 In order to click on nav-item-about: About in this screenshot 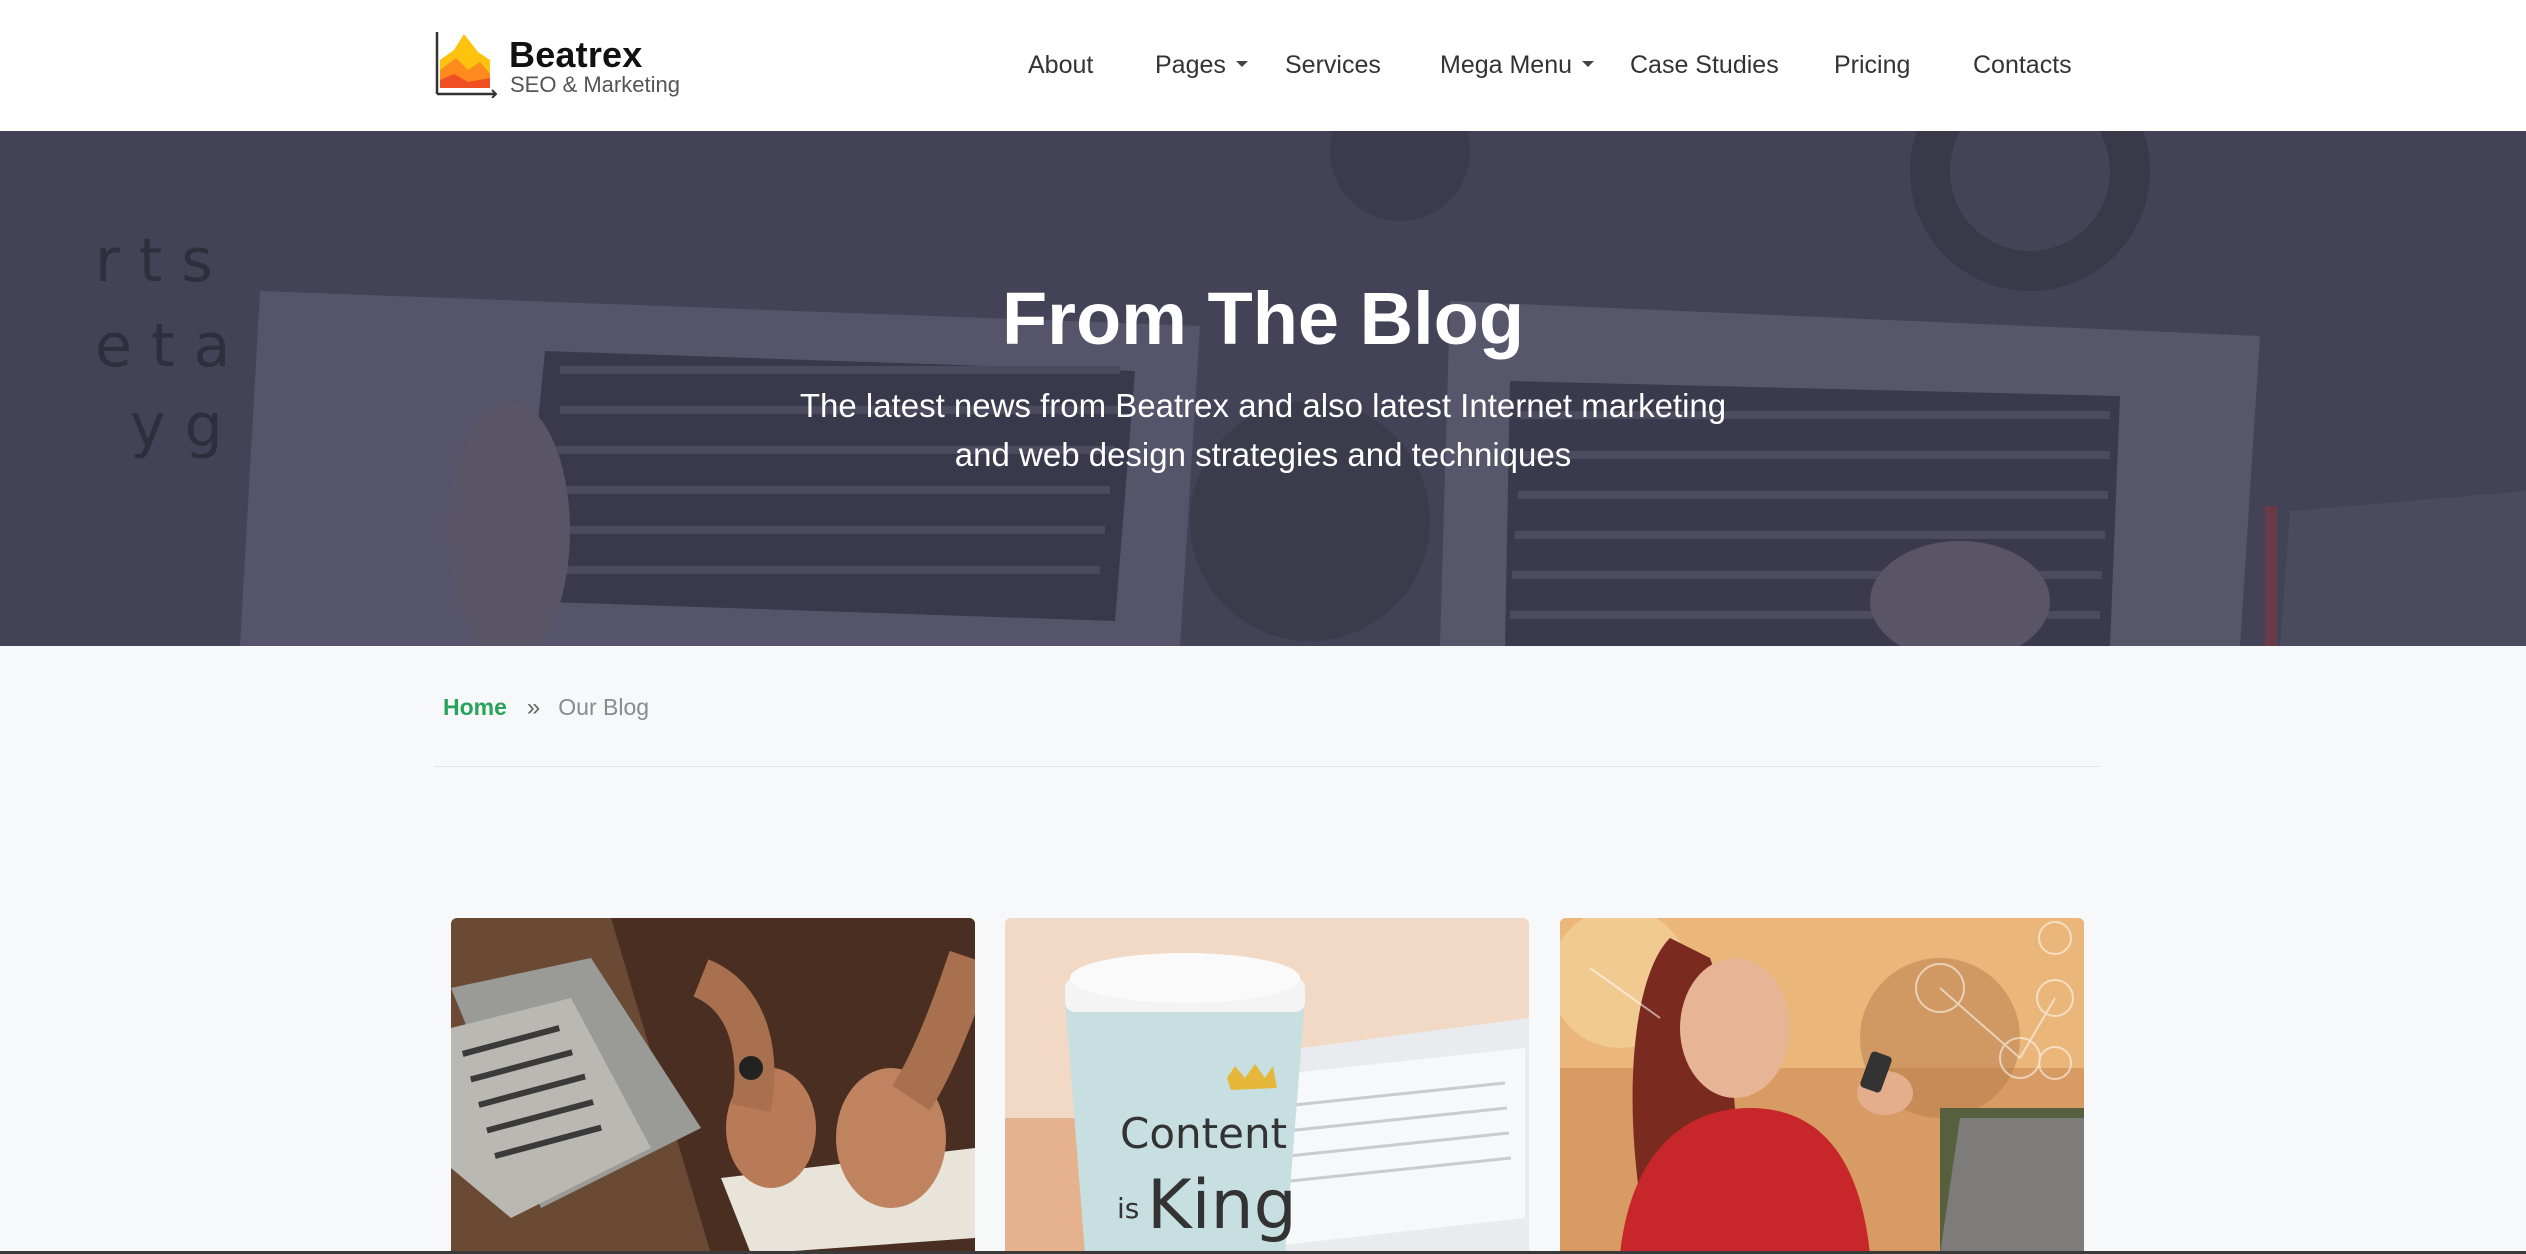, I will do `click(1060, 65)`.